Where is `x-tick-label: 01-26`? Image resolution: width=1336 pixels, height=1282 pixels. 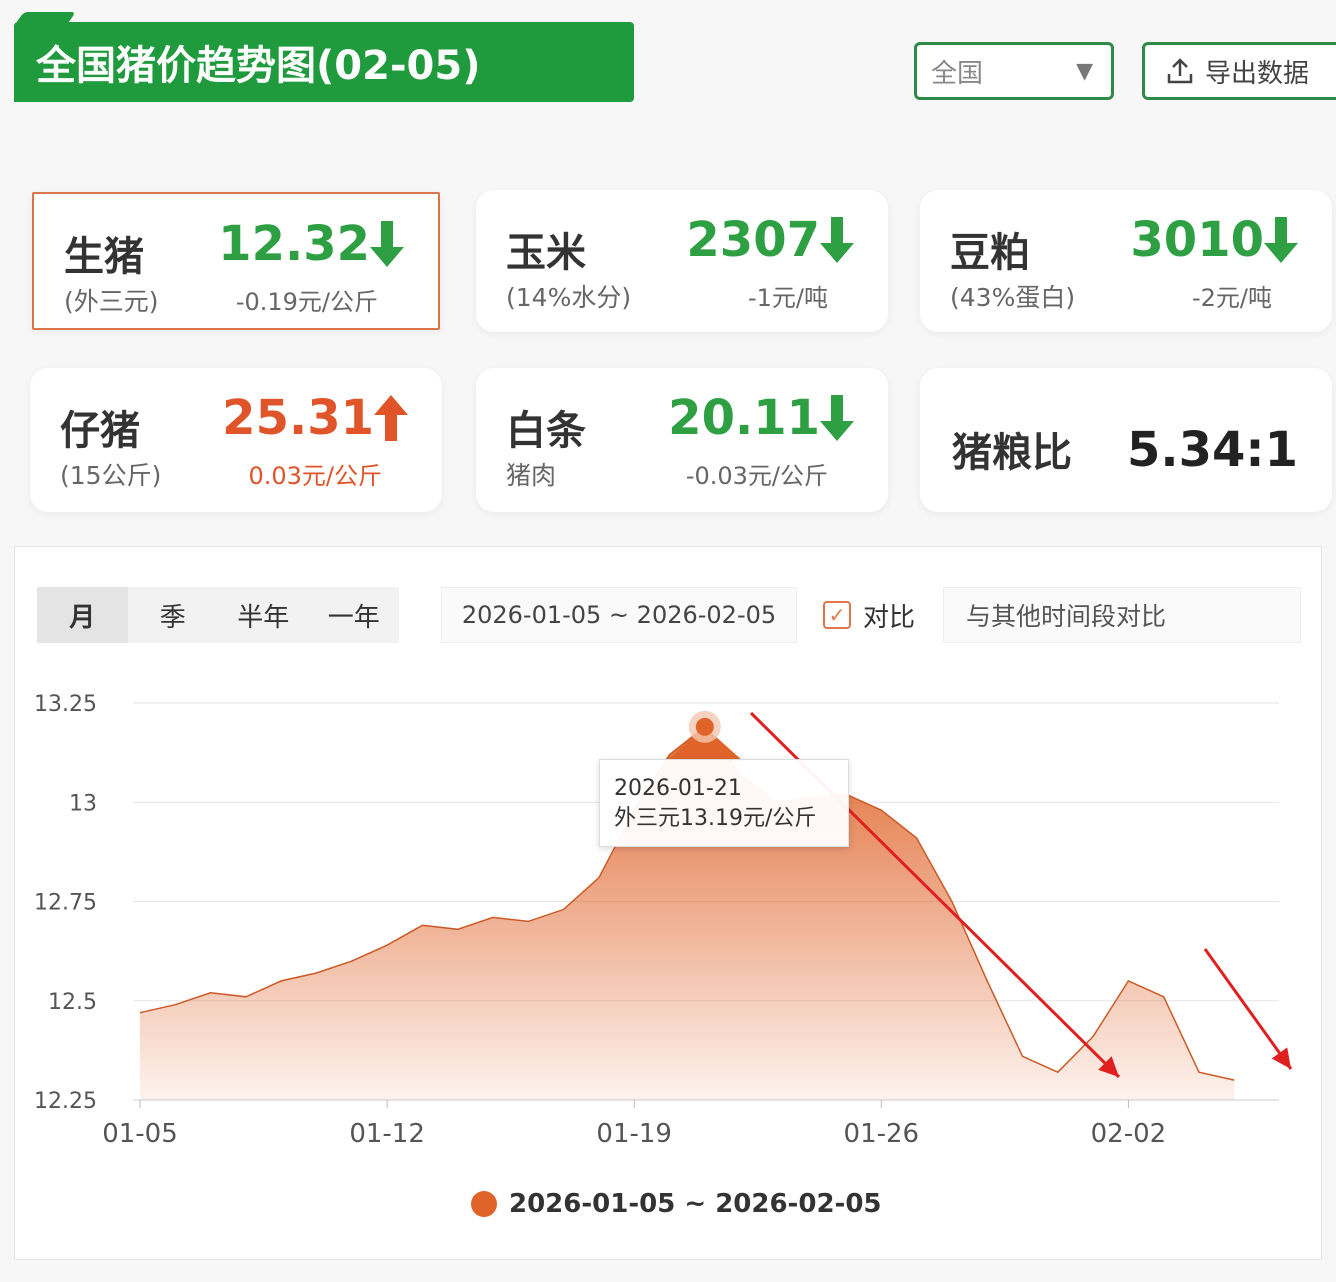
x-tick-label: 01-26 is located at coordinates (882, 1134).